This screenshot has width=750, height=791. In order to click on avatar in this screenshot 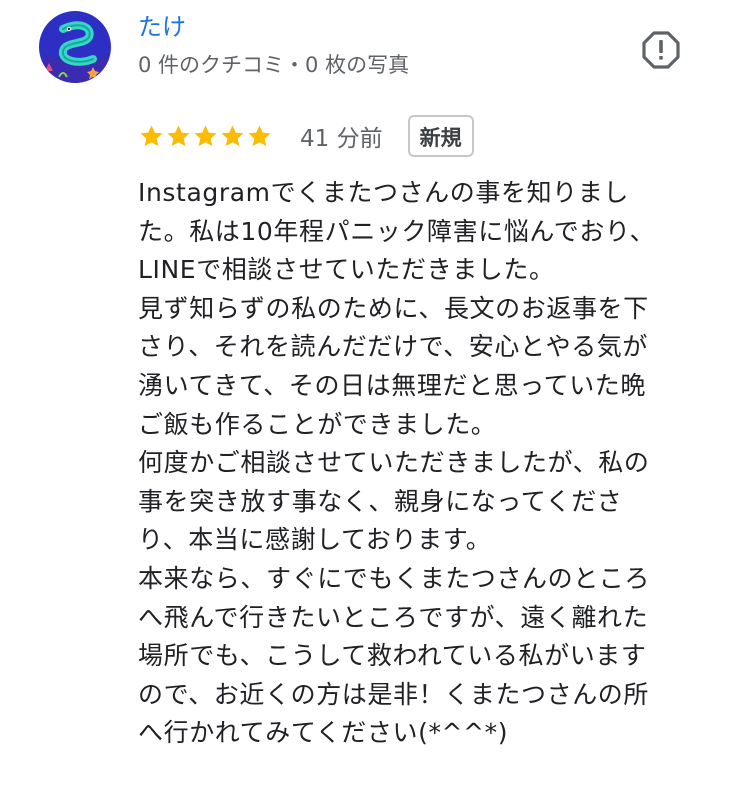, I will do `click(75, 47)`.